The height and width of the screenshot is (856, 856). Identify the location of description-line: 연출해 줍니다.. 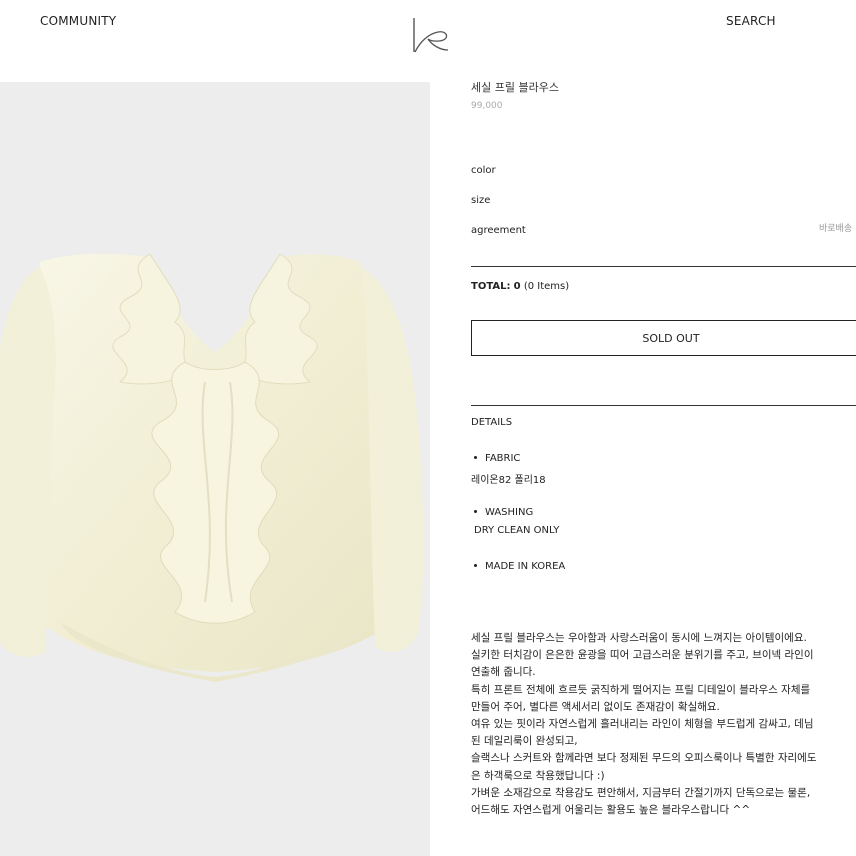
(503, 672).